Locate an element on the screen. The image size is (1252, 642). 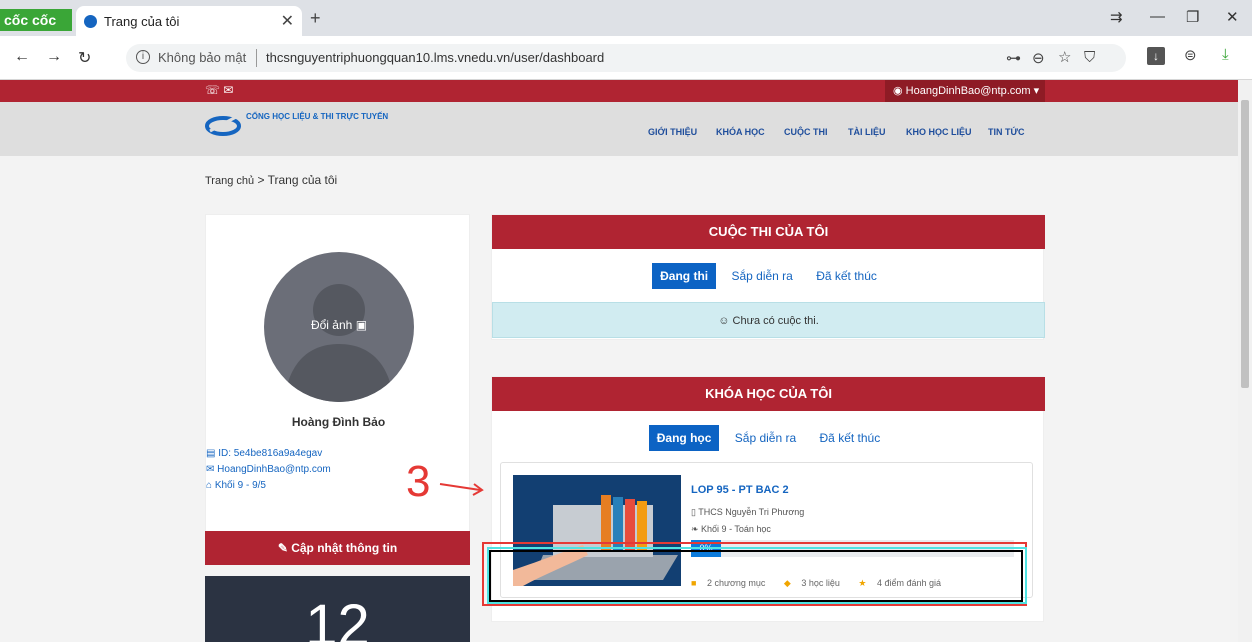
scrollbar-thumb is located at coordinates (1245, 244).